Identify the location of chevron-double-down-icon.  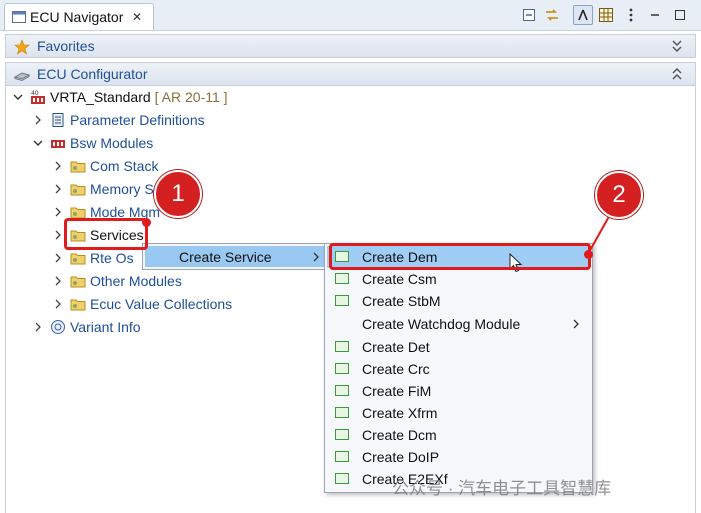
(677, 46).